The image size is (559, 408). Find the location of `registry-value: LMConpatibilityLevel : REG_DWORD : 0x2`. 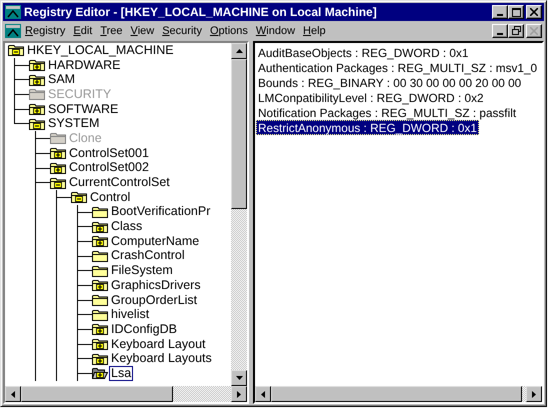

registry-value: LMConpatibilityLevel : REG_DWORD : 0x2 is located at coordinates (371, 97).